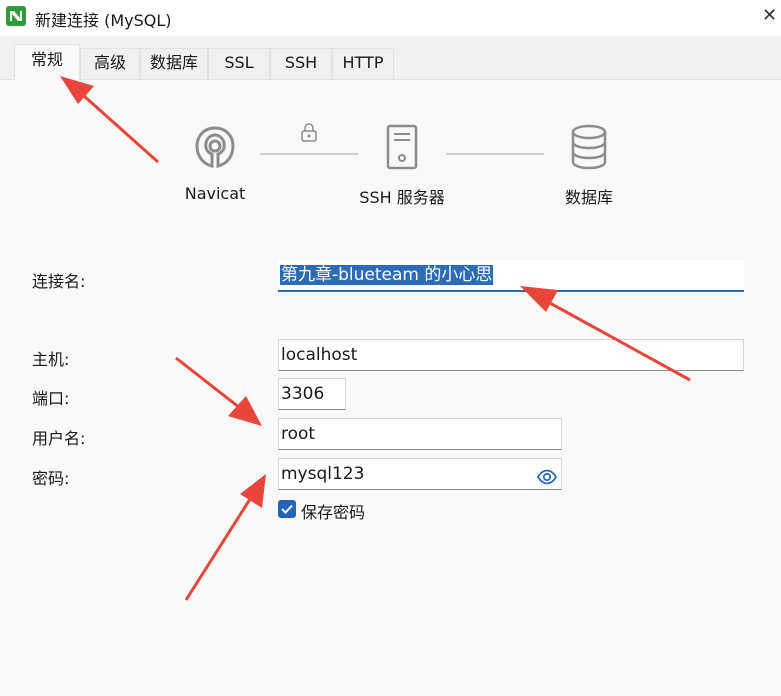 This screenshot has height=696, width=781. Describe the element at coordinates (59, 438) in the screenshot. I see `username-label: 用户名:` at that location.